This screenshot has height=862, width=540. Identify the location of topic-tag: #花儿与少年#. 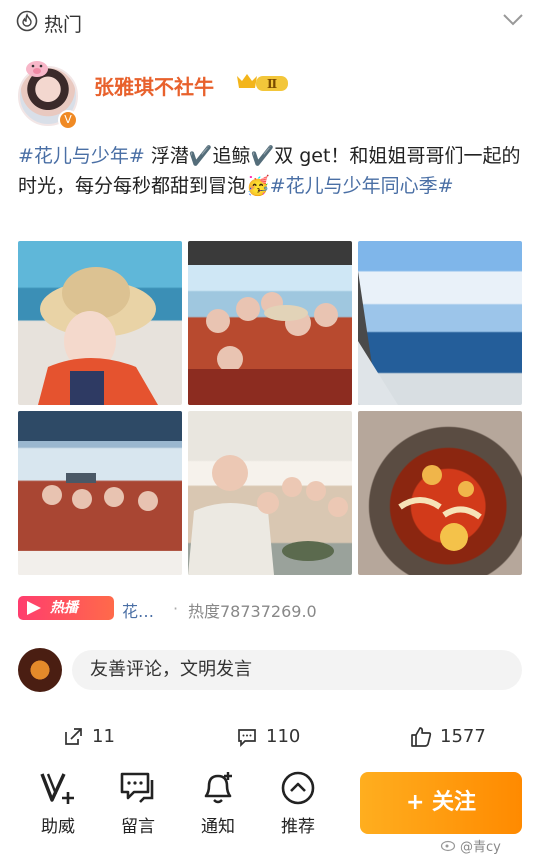
(81, 156).